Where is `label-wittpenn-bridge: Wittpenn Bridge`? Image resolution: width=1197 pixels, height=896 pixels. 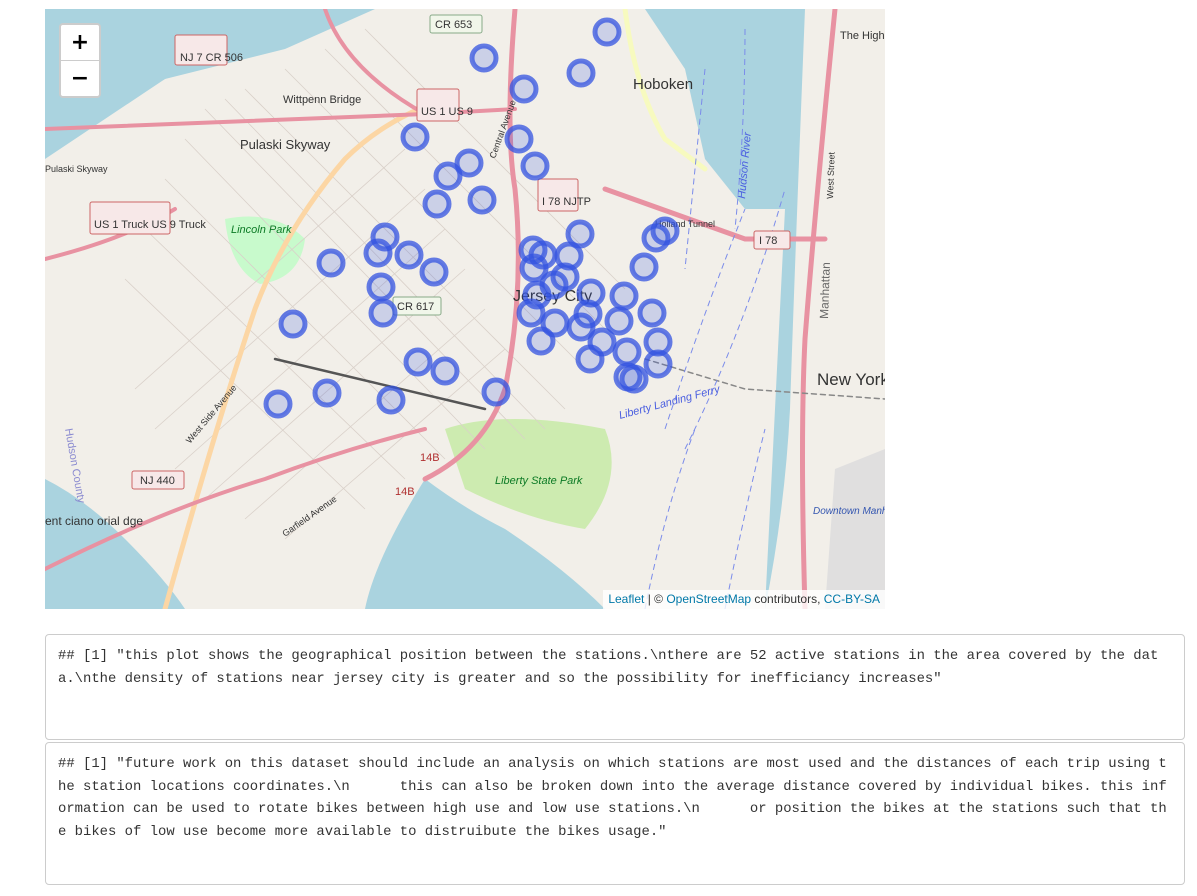 label-wittpenn-bridge: Wittpenn Bridge is located at coordinates (322, 100).